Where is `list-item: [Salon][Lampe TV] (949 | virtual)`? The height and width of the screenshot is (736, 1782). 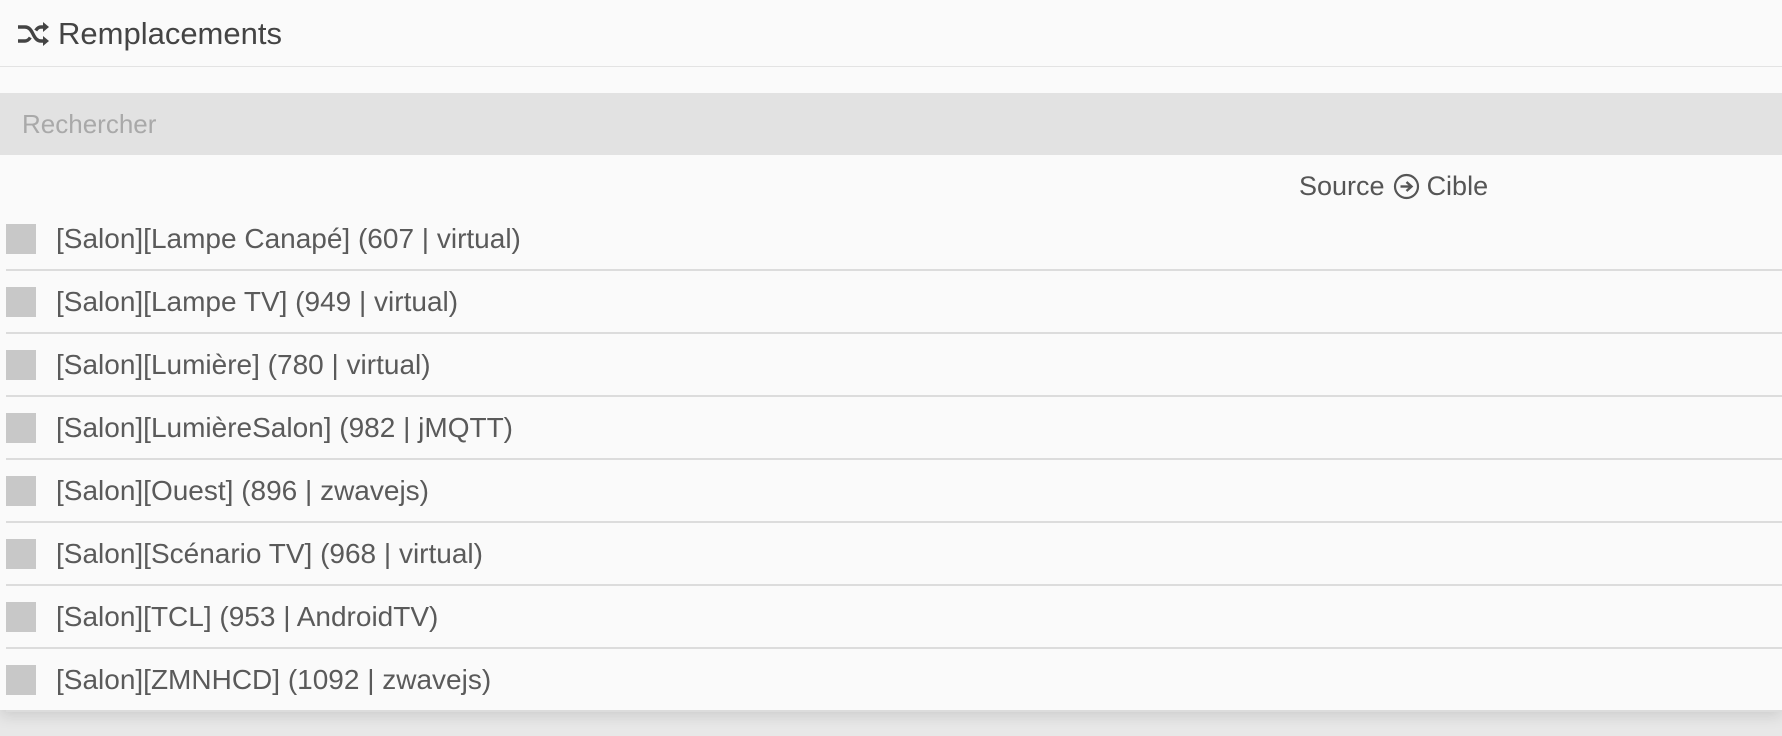
list-item: [Salon][Lampe TV] (949 | virtual) is located at coordinates (894, 302).